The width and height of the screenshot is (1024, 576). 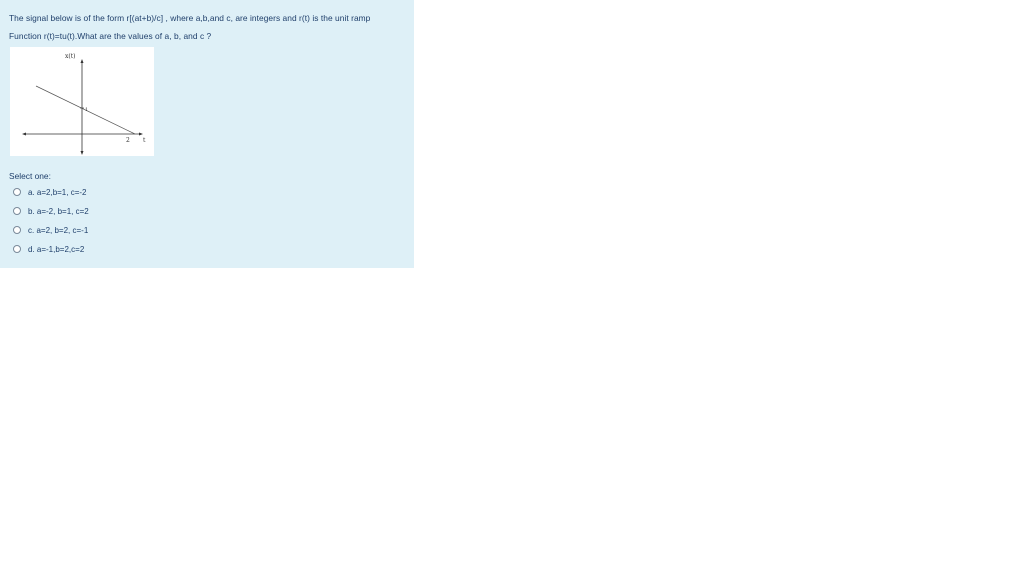 What do you see at coordinates (70, 56) in the screenshot?
I see `y-axis-label: x(t)` at bounding box center [70, 56].